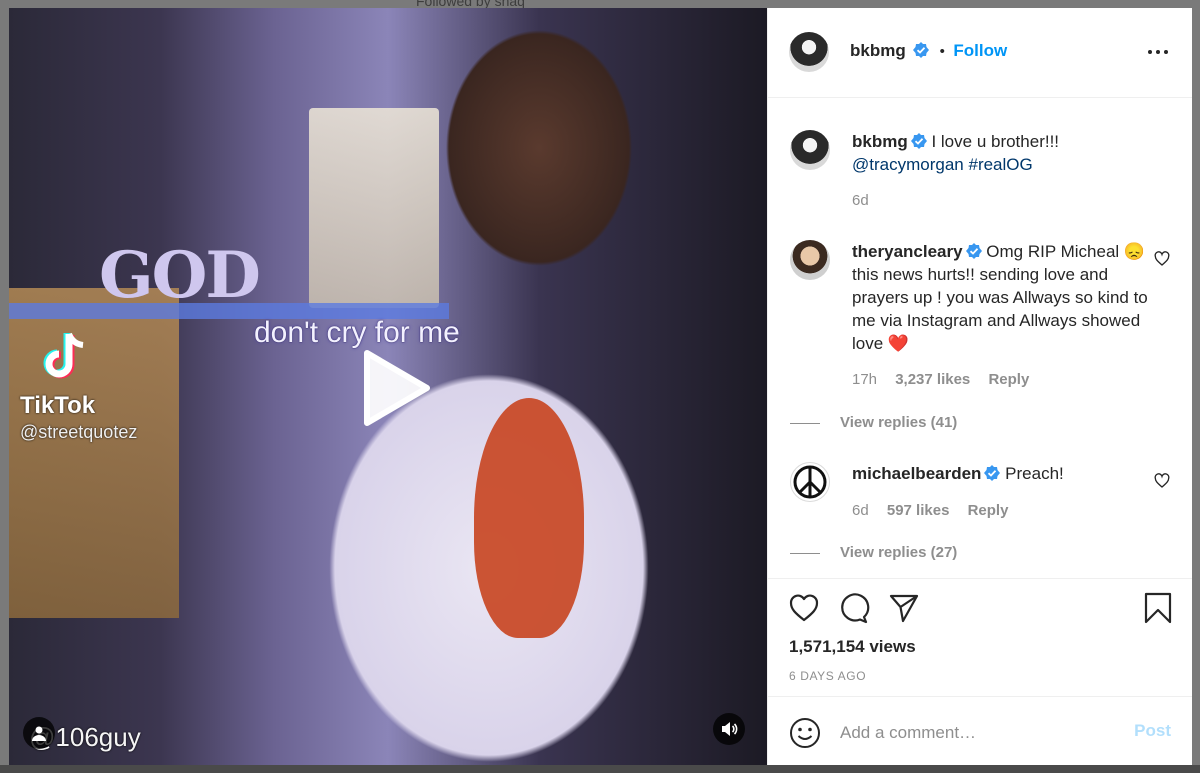 The image size is (1200, 773). I want to click on view-replies-button: View replies (41), so click(873, 422).